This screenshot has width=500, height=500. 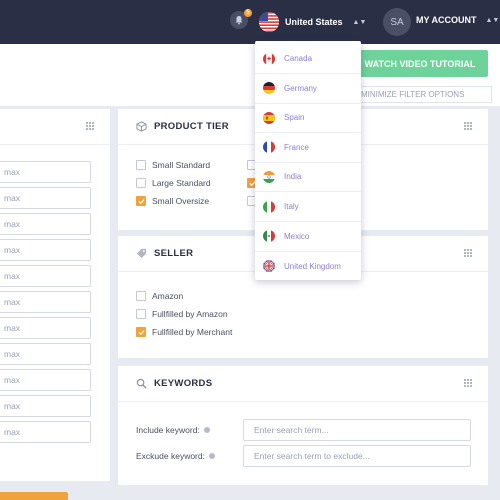 I want to click on checkbox-label: Small Oversize, so click(x=181, y=201).